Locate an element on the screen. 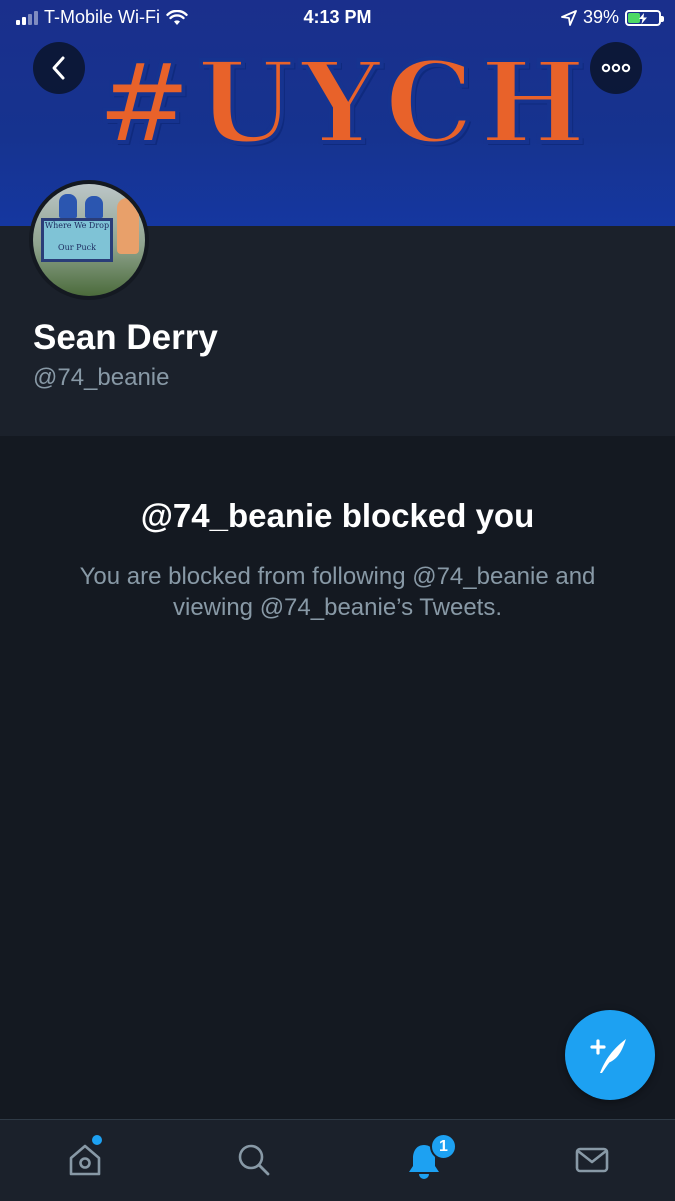 This screenshot has width=675, height=1201. avatar-sign-line1: Where We Drop is located at coordinates (77, 225).